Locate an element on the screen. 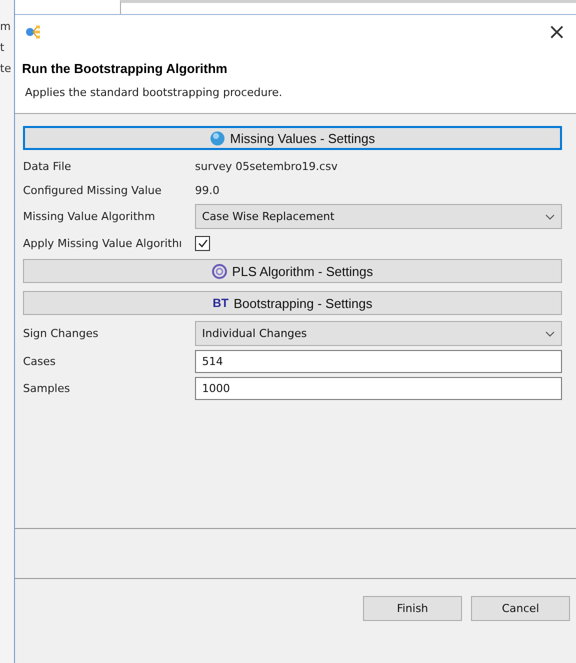  field-label: Sign Changes is located at coordinates (61, 333).